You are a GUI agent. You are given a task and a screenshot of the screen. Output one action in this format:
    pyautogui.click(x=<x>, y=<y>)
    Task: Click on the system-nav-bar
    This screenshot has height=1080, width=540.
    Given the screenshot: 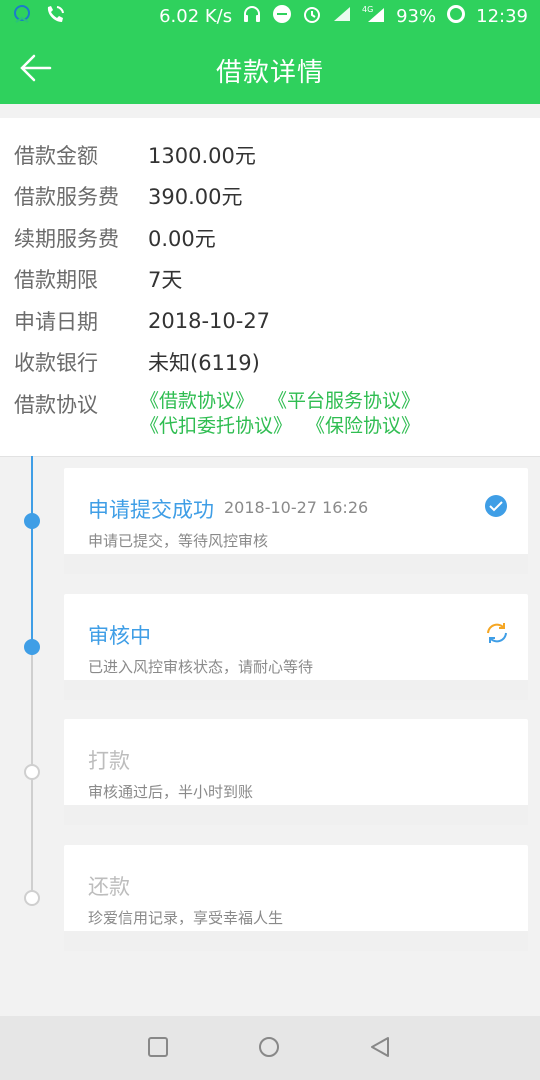 What is the action you would take?
    pyautogui.click(x=270, y=1048)
    